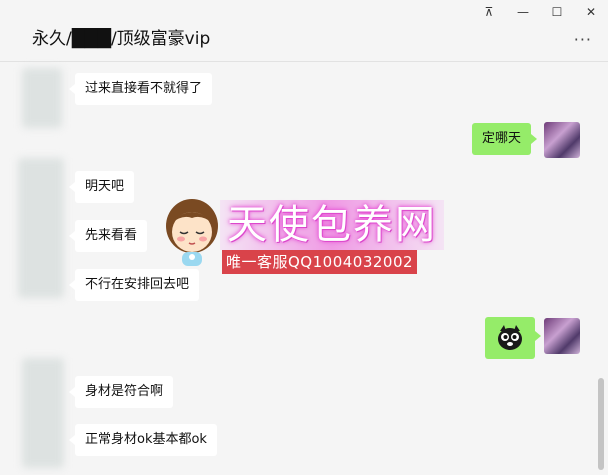 This screenshot has height=475, width=608. I want to click on cartoon-girl-icon, so click(192, 232).